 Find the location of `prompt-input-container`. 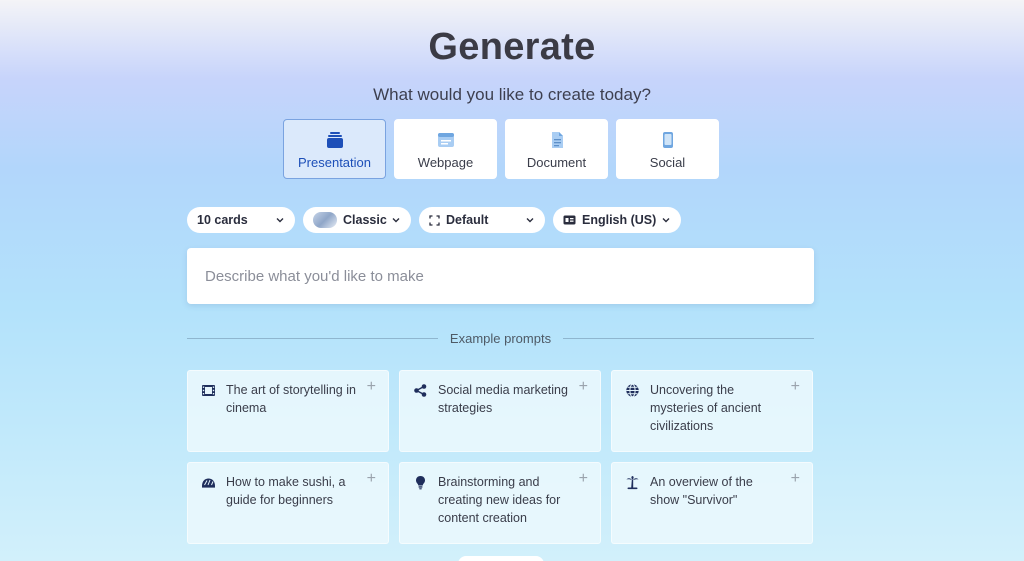

prompt-input-container is located at coordinates (500, 276).